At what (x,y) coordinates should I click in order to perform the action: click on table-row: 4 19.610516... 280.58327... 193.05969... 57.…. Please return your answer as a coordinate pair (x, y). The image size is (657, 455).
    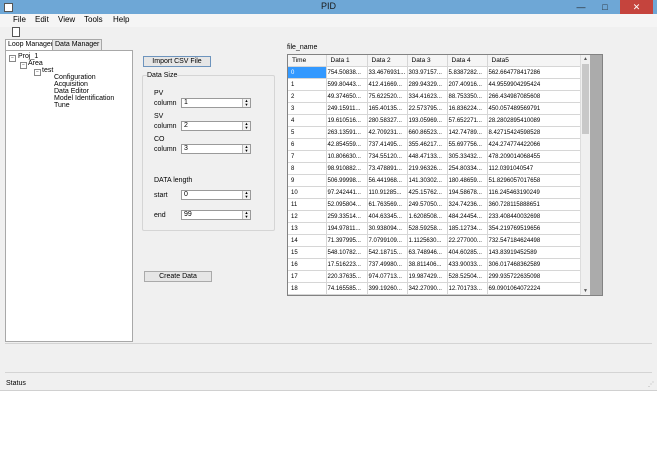
    Looking at the image, I should click on (435, 120).